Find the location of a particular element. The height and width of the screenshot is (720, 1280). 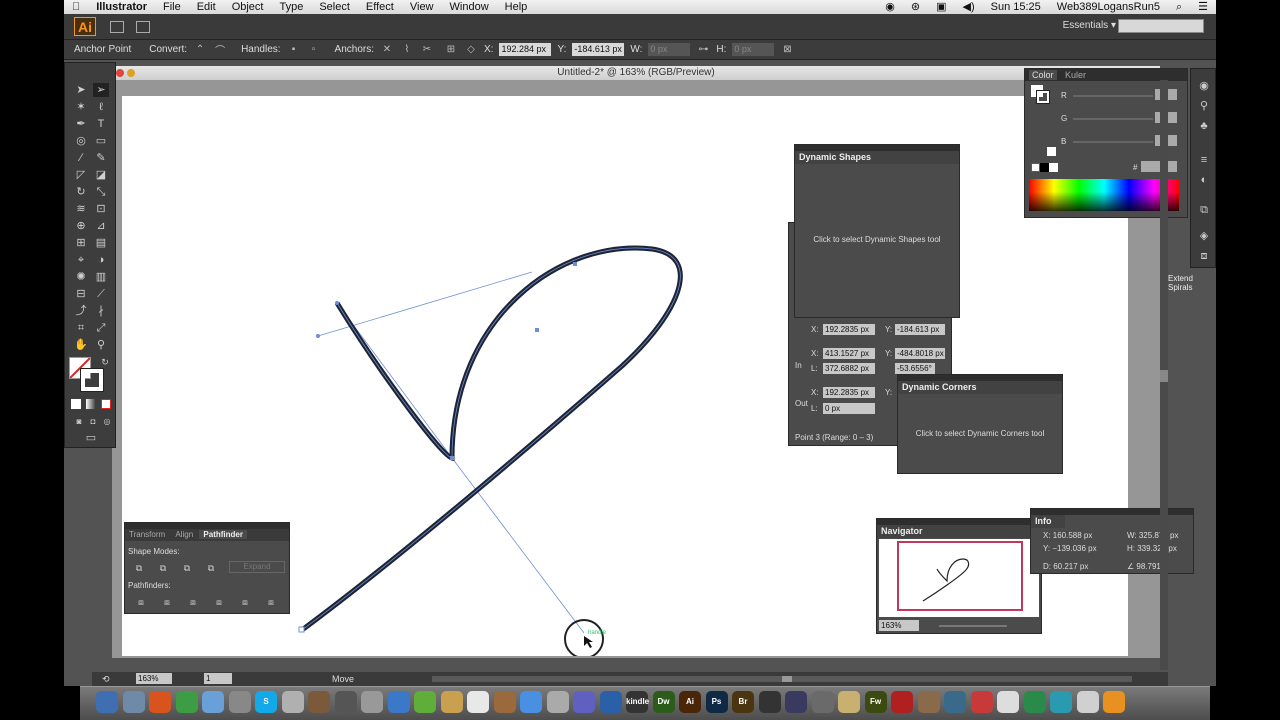

none-mode-icon is located at coordinates (106, 404).